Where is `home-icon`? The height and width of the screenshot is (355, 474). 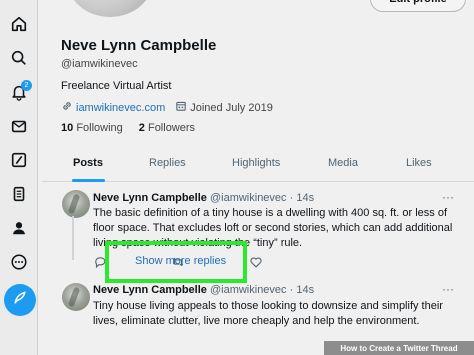
home-icon is located at coordinates (19, 24).